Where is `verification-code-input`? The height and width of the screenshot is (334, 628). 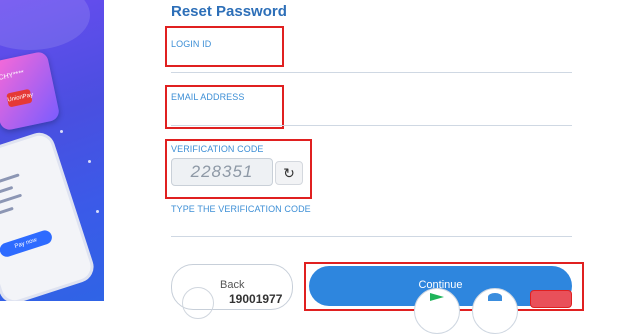
verification-code-input is located at coordinates (371, 236).